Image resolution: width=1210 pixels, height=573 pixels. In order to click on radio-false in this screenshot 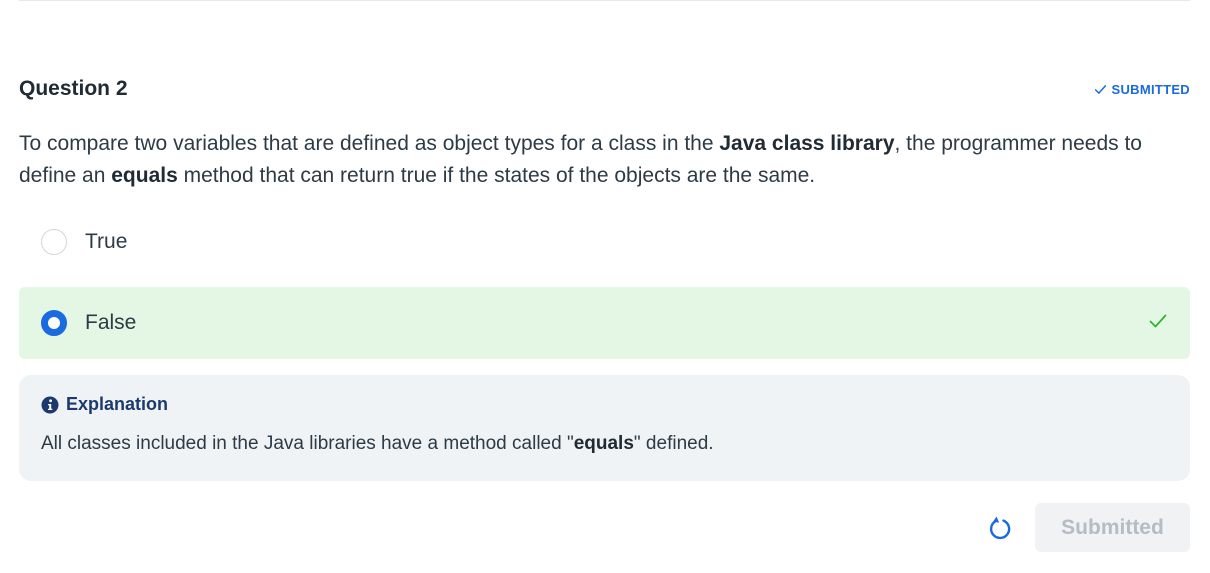, I will do `click(54, 323)`.